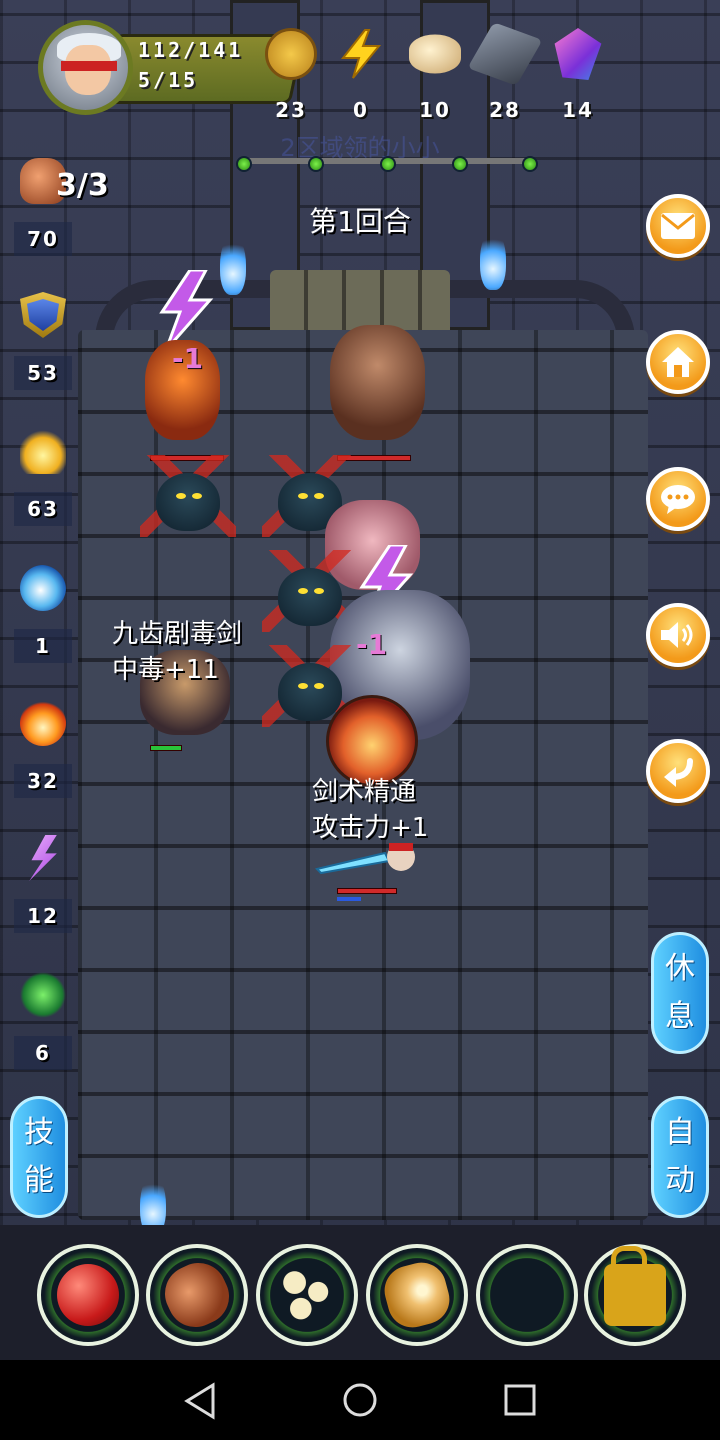  I want to click on skill-label-1: 技, so click(39, 1132).